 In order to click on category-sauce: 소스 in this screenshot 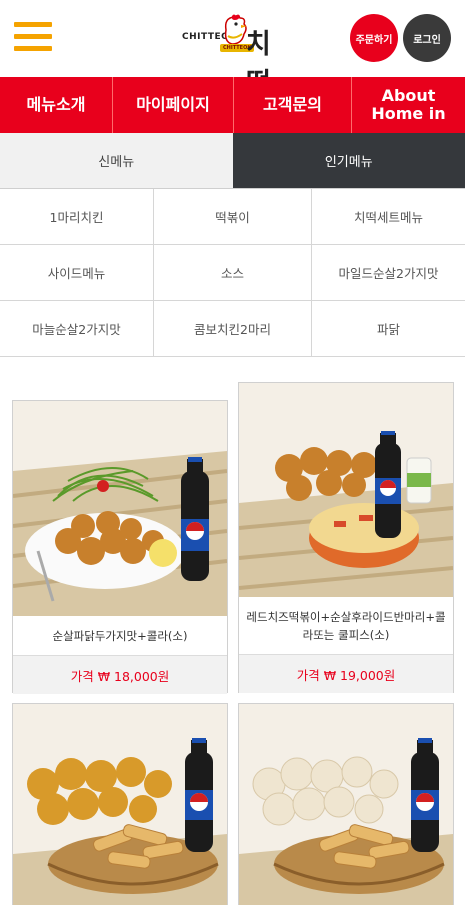, I will do `click(233, 272)`.